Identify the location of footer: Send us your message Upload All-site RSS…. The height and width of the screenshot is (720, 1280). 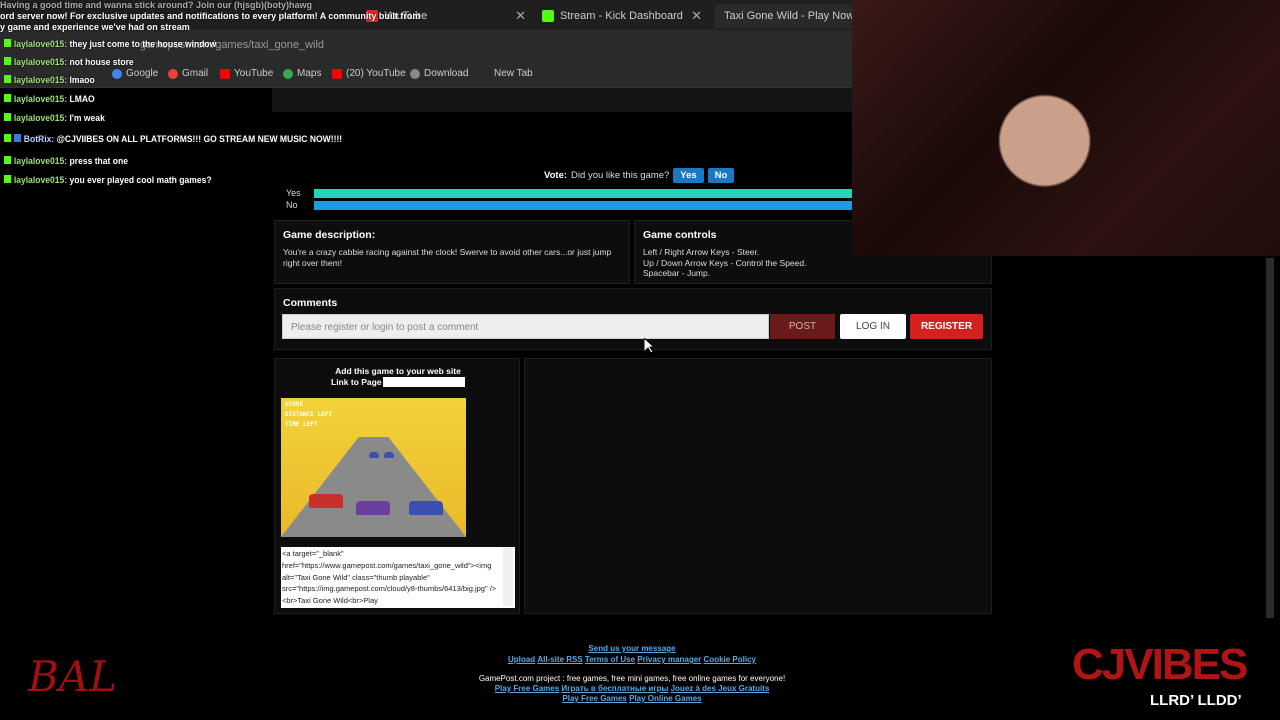
(632, 666).